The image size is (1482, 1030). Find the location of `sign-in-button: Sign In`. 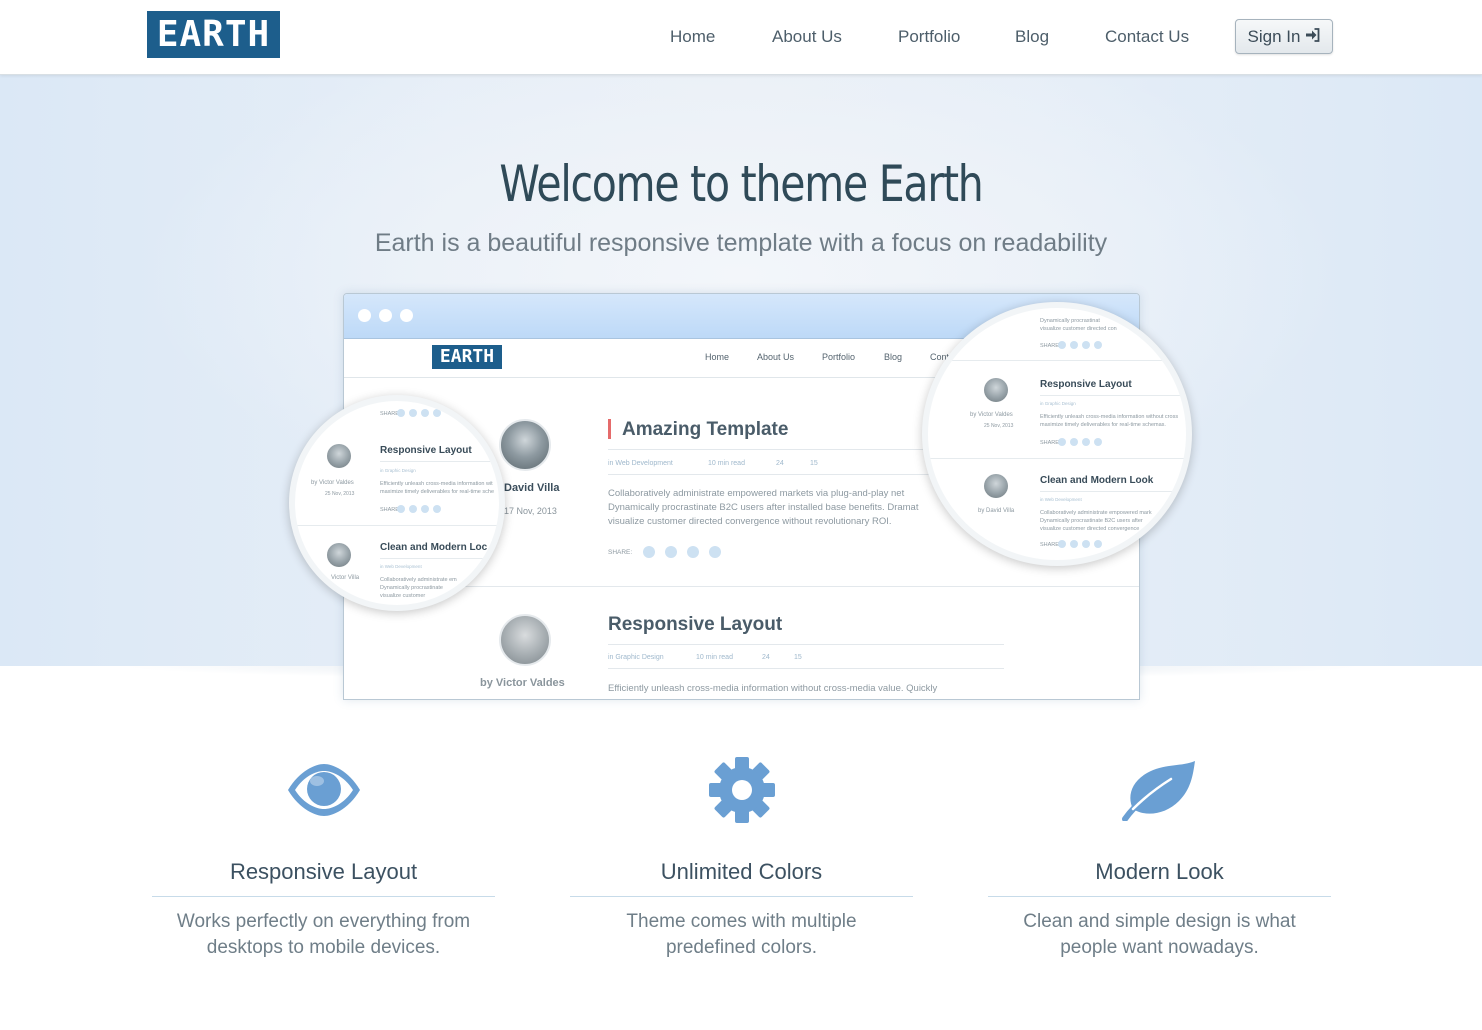

sign-in-button: Sign In is located at coordinates (1284, 36).